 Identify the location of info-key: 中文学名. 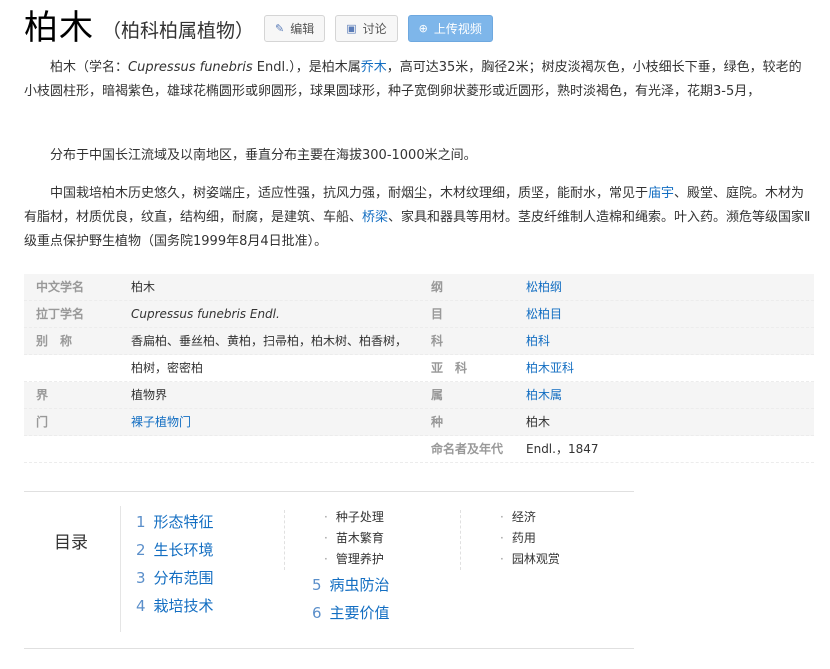
(60, 287).